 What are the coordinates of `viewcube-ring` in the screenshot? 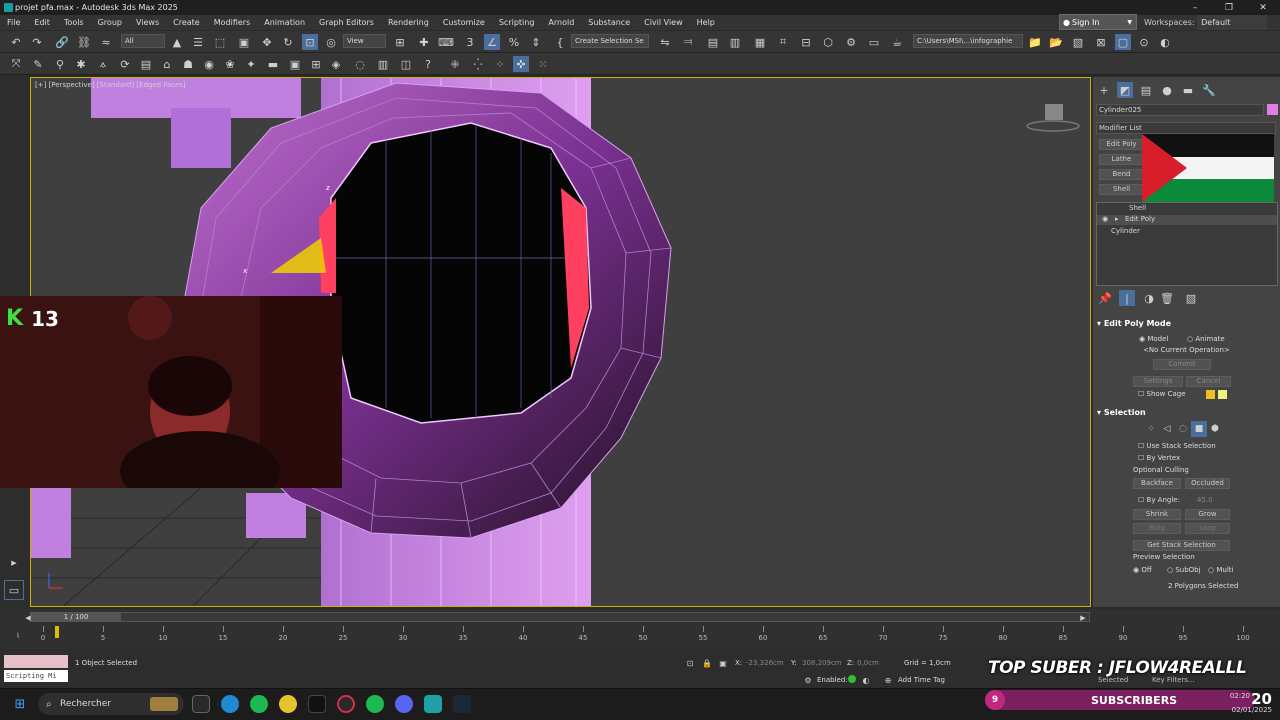 It's located at (1053, 126).